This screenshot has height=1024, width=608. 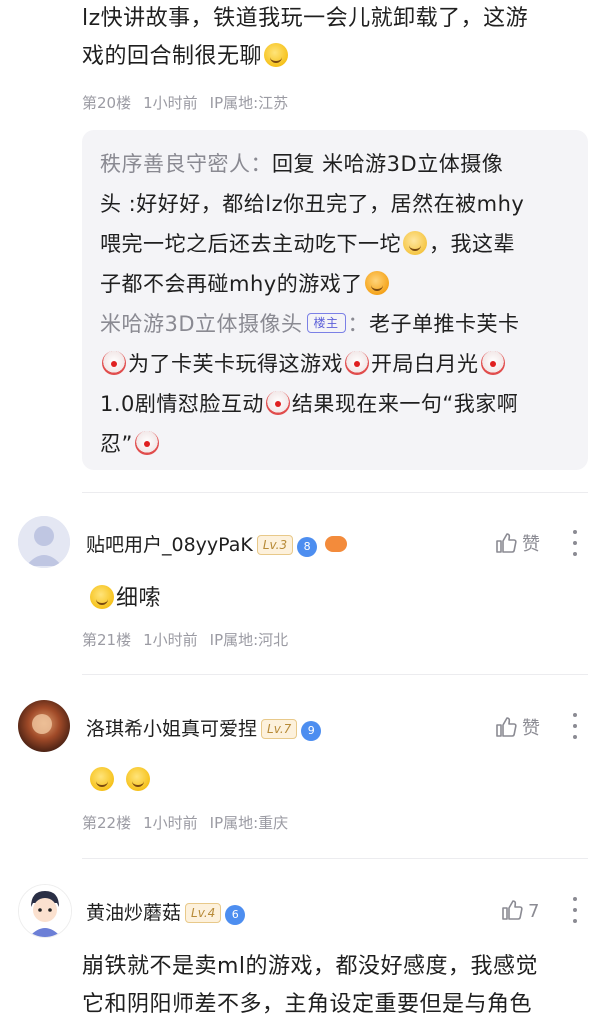 What do you see at coordinates (358, 324) in the screenshot?
I see `reply-2-colon: ：` at bounding box center [358, 324].